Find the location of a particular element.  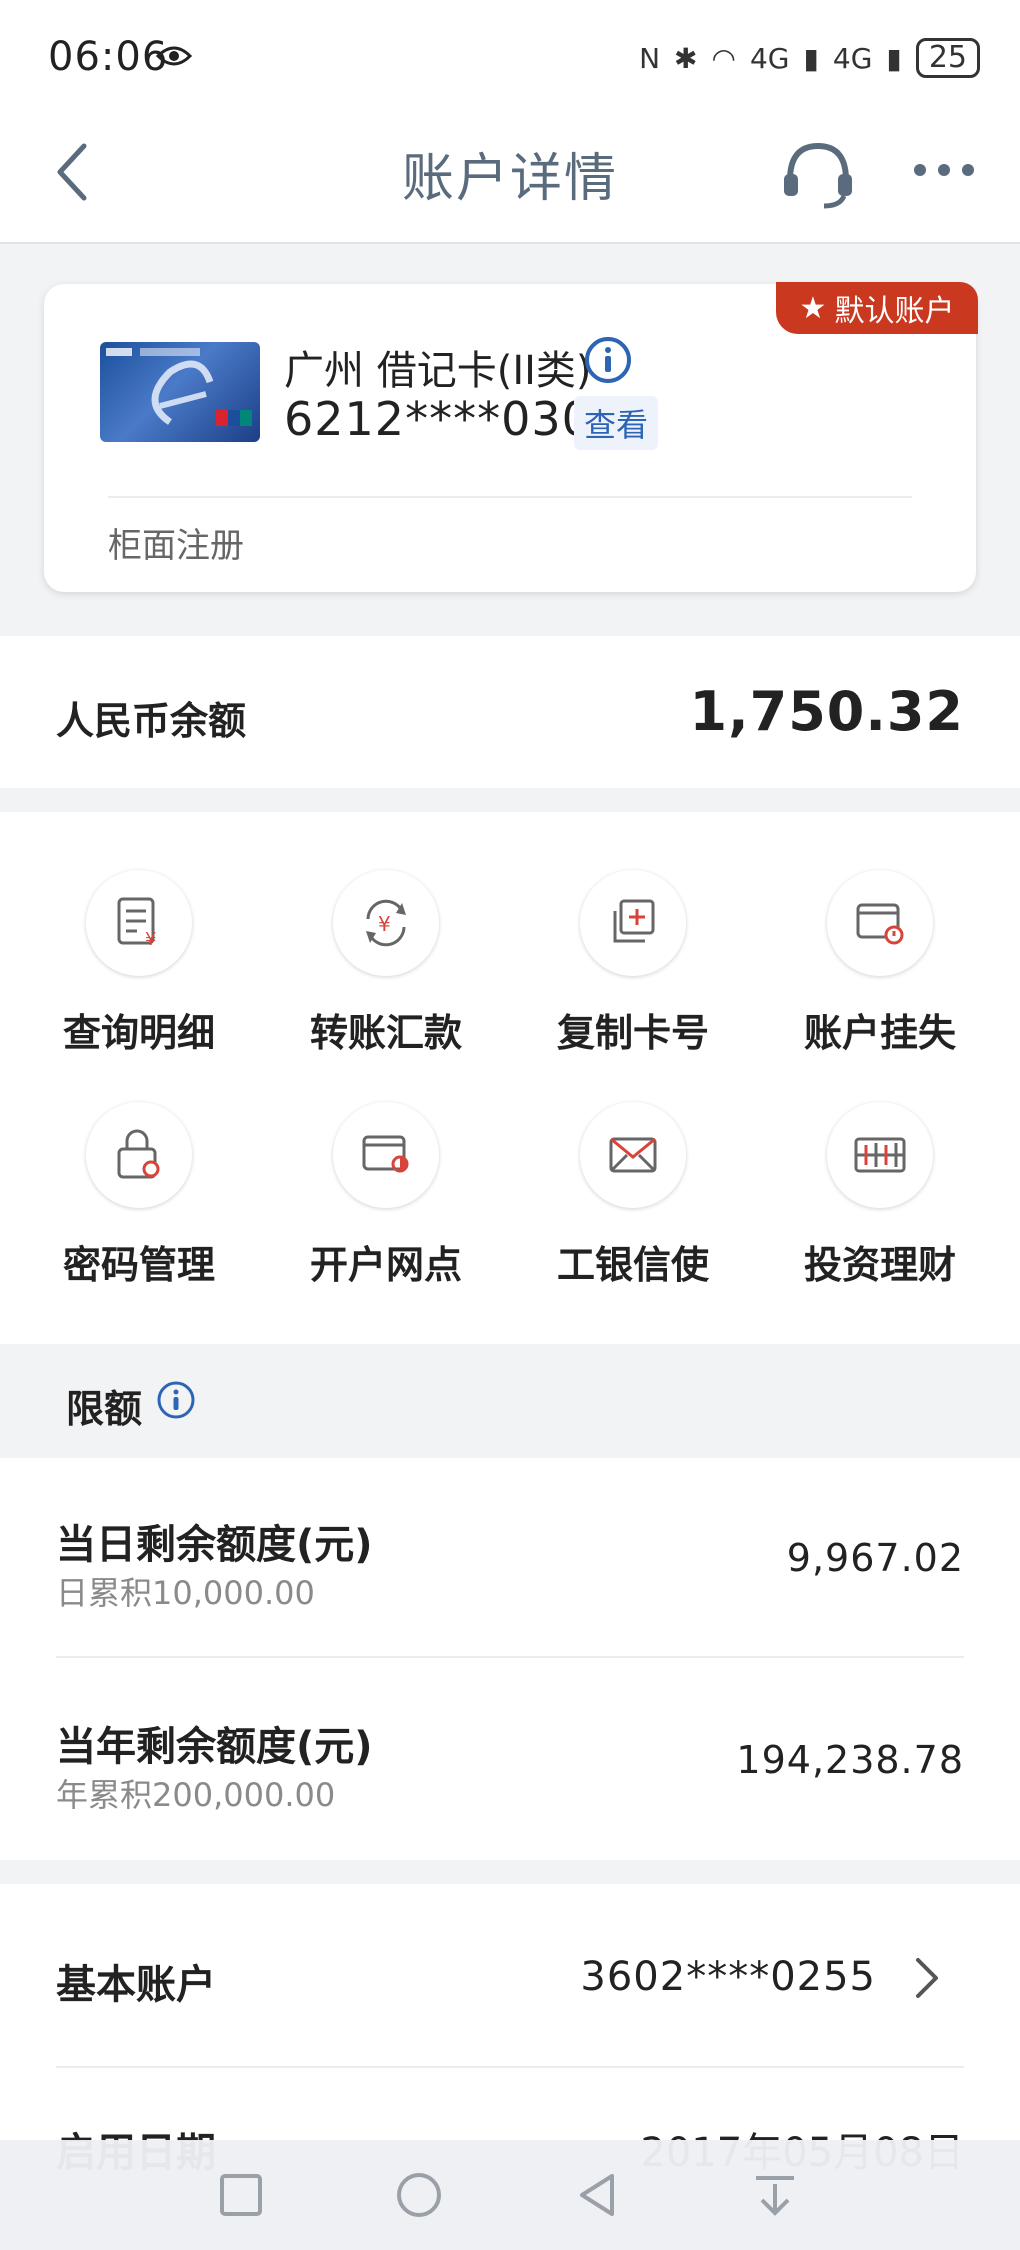

service-label: 账户挂失 is located at coordinates (879, 1033).